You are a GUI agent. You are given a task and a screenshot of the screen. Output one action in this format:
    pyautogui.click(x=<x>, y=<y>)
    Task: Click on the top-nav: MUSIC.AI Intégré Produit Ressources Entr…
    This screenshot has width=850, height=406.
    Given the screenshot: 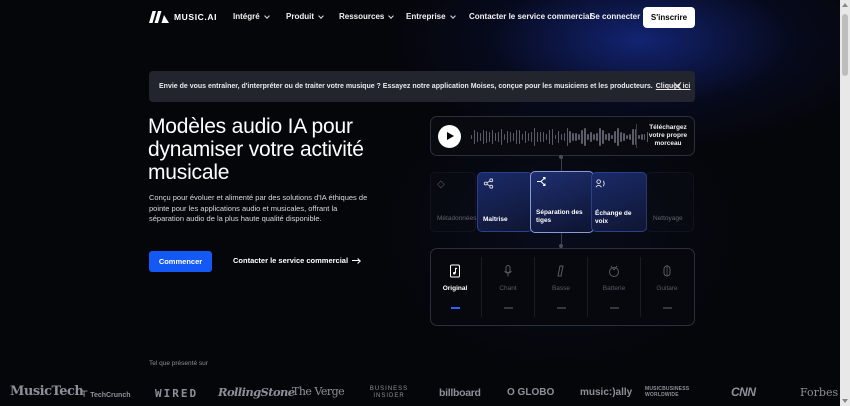 What is the action you would take?
    pyautogui.click(x=420, y=18)
    